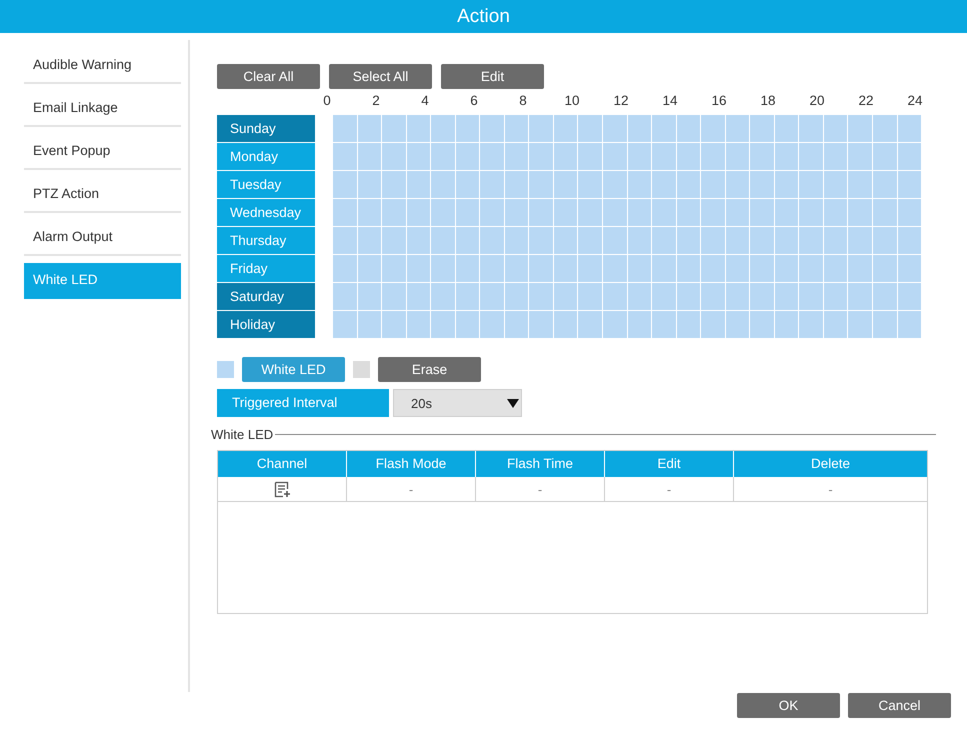  What do you see at coordinates (282, 464) in the screenshot?
I see `column-header: Channel` at bounding box center [282, 464].